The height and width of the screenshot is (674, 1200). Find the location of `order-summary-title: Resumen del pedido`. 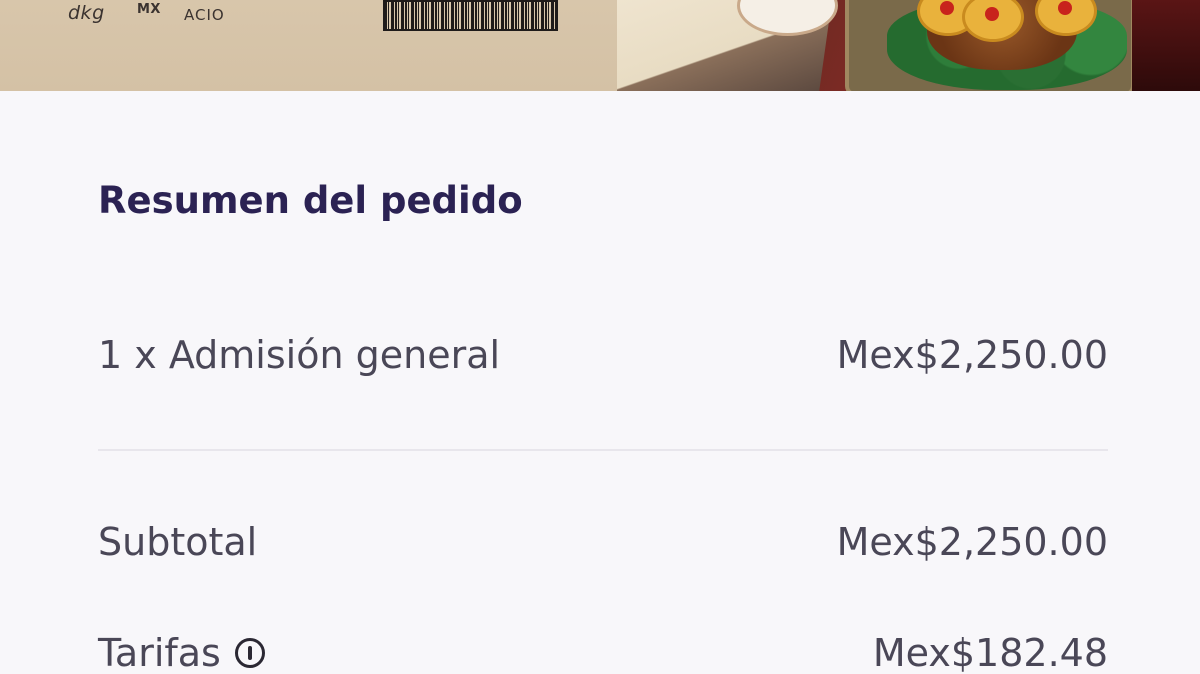

order-summary-title: Resumen del pedido is located at coordinates (310, 200).